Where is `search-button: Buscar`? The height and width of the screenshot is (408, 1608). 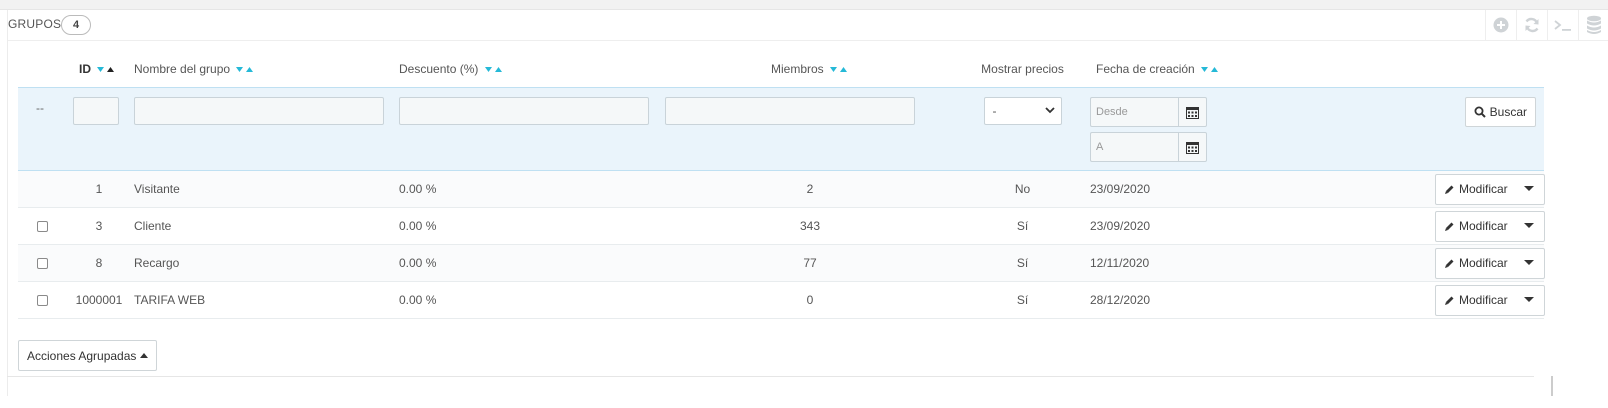 search-button: Buscar is located at coordinates (1500, 112).